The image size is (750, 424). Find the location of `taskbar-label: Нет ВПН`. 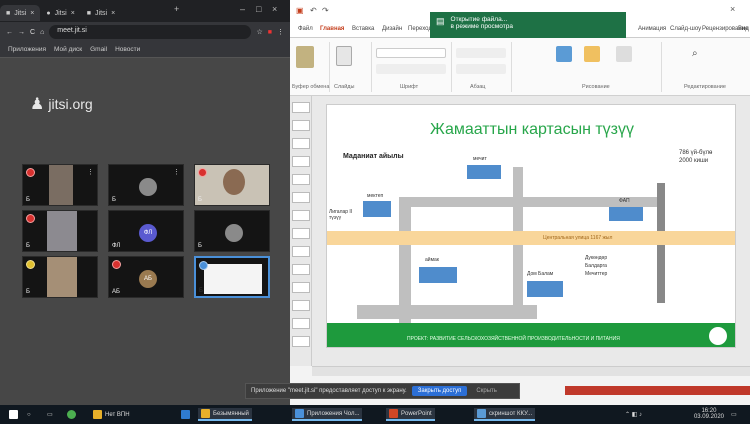

taskbar-label: Нет ВПН is located at coordinates (117, 414).